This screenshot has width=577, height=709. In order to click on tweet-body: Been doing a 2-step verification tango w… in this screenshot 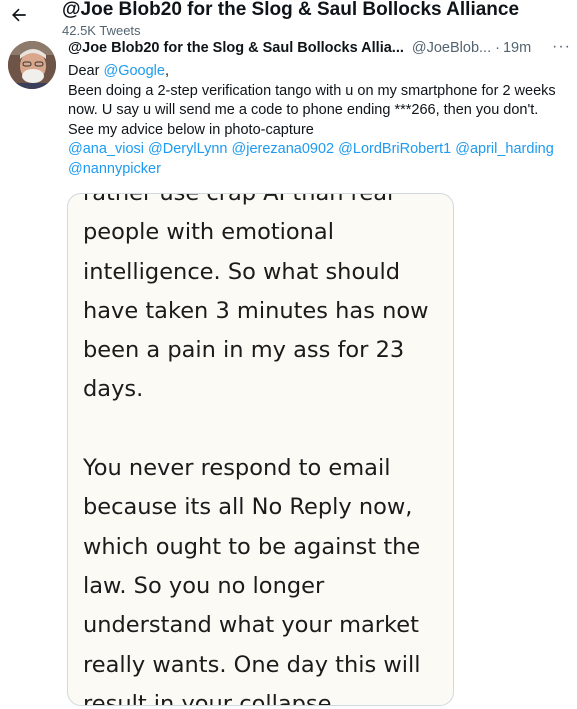, I will do `click(312, 110)`.